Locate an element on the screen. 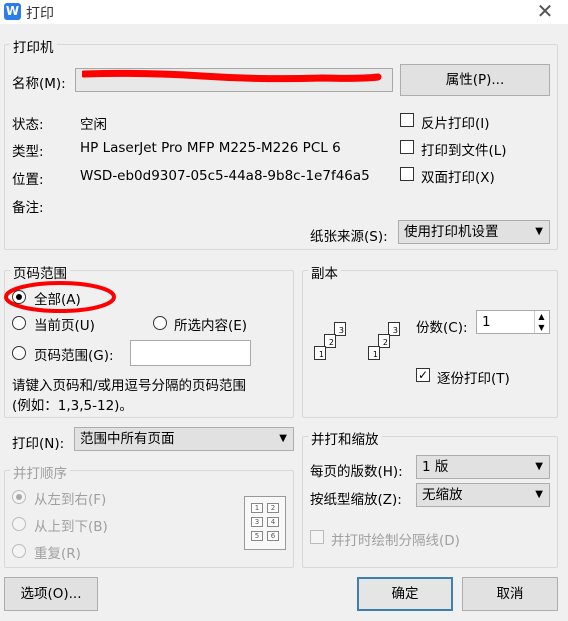  paper-source-select: 使用打印机设置 ▼ is located at coordinates (474, 232).